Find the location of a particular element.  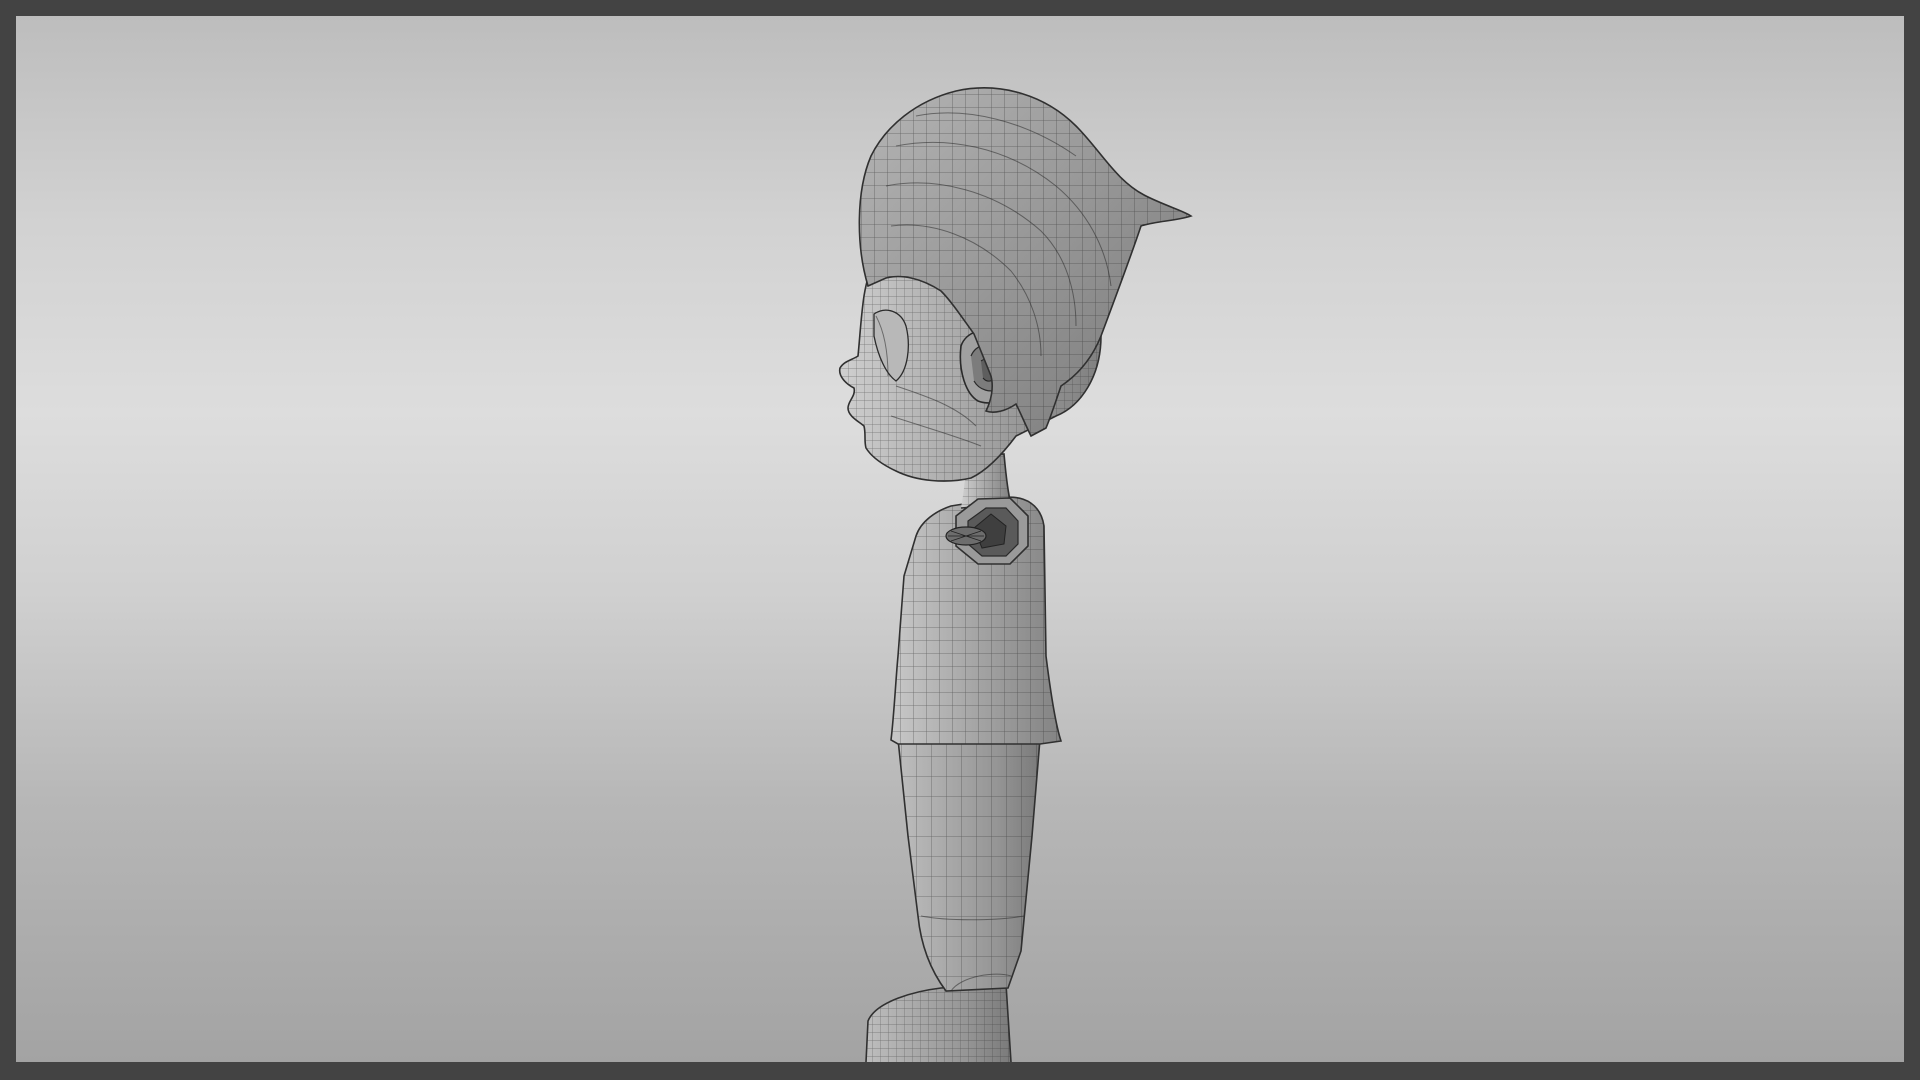

hand-detail is located at coordinates (966, 536).